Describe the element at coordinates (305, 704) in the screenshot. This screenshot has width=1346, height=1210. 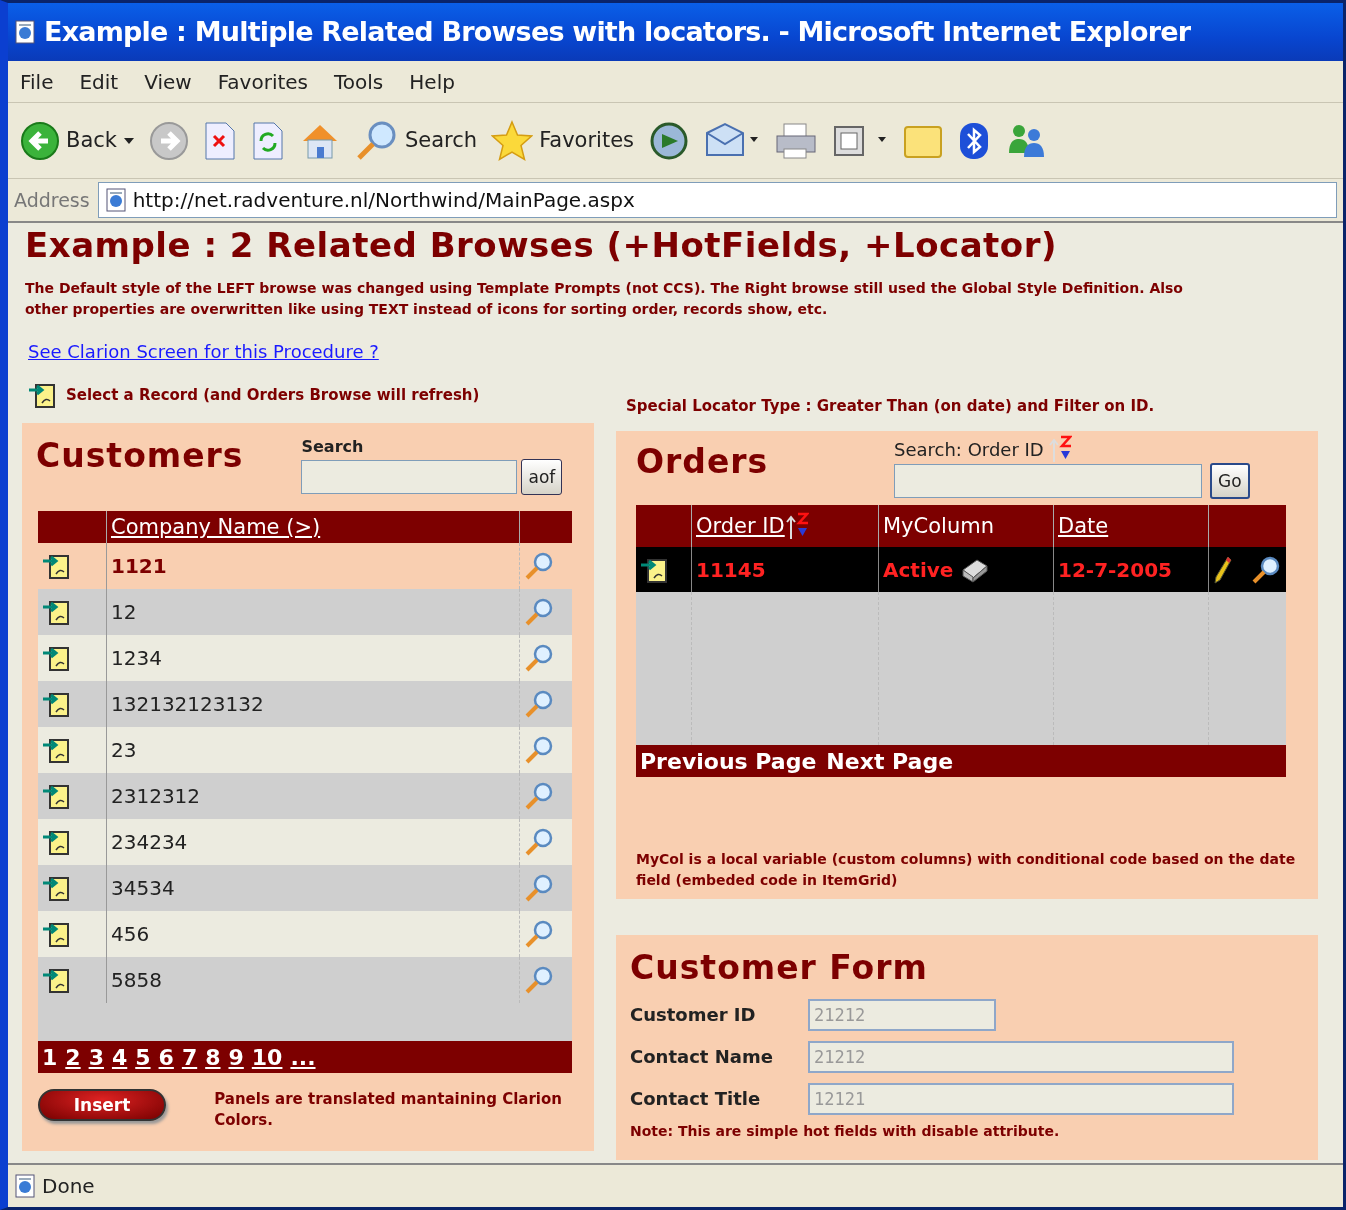
I see `table-row: 132132123132` at that location.